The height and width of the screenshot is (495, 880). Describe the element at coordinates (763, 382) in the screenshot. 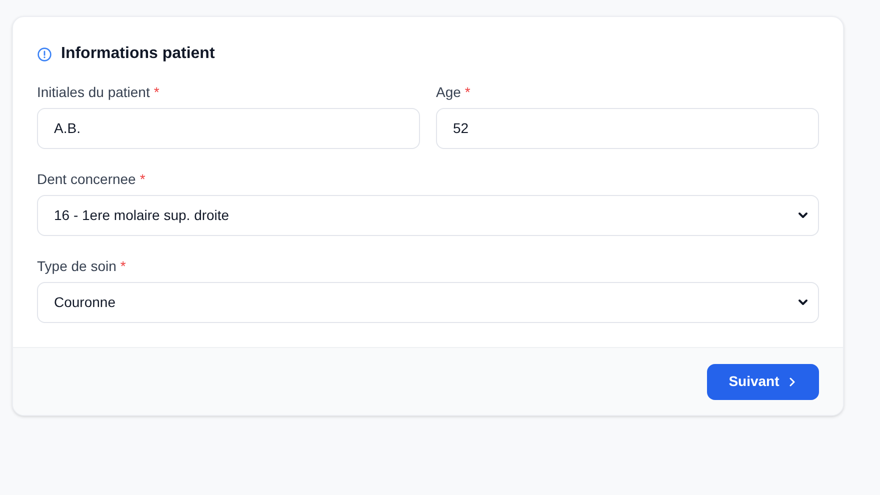

I see `next-button: Suivant` at that location.